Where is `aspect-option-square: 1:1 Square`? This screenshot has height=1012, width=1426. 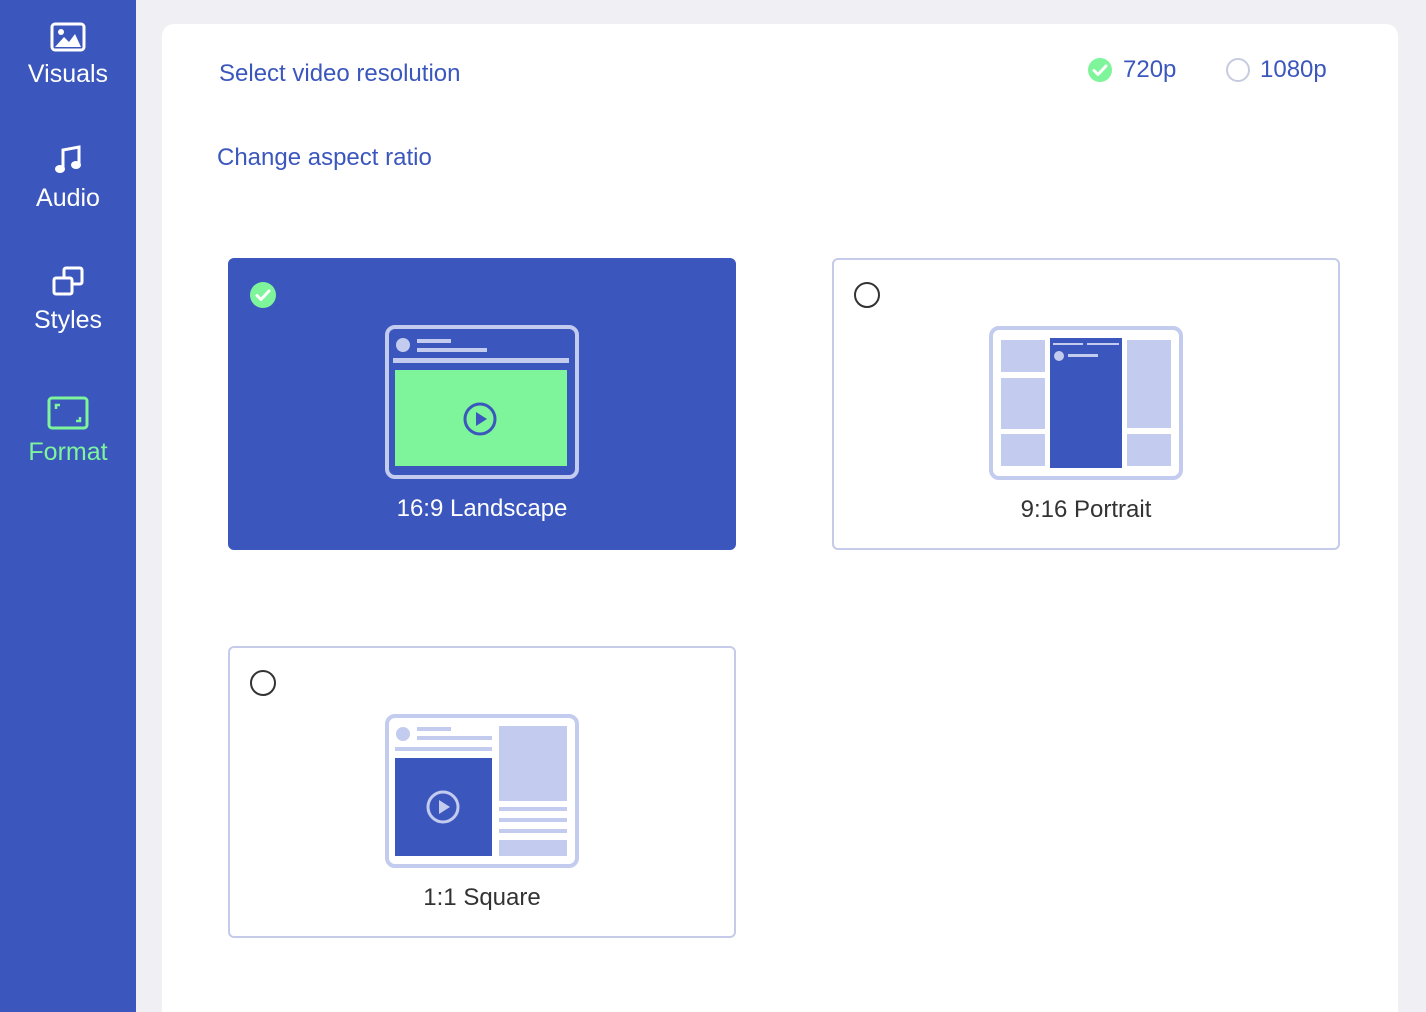 aspect-option-square: 1:1 Square is located at coordinates (482, 792).